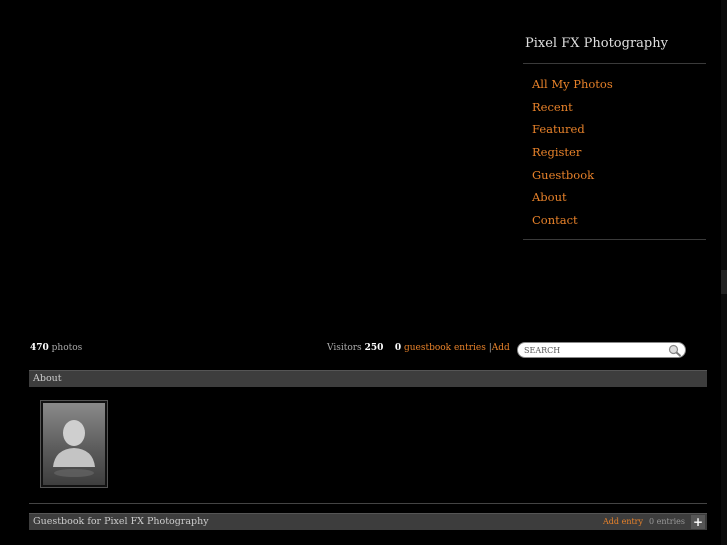  What do you see at coordinates (374, 348) in the screenshot?
I see `visitors-count: 250` at bounding box center [374, 348].